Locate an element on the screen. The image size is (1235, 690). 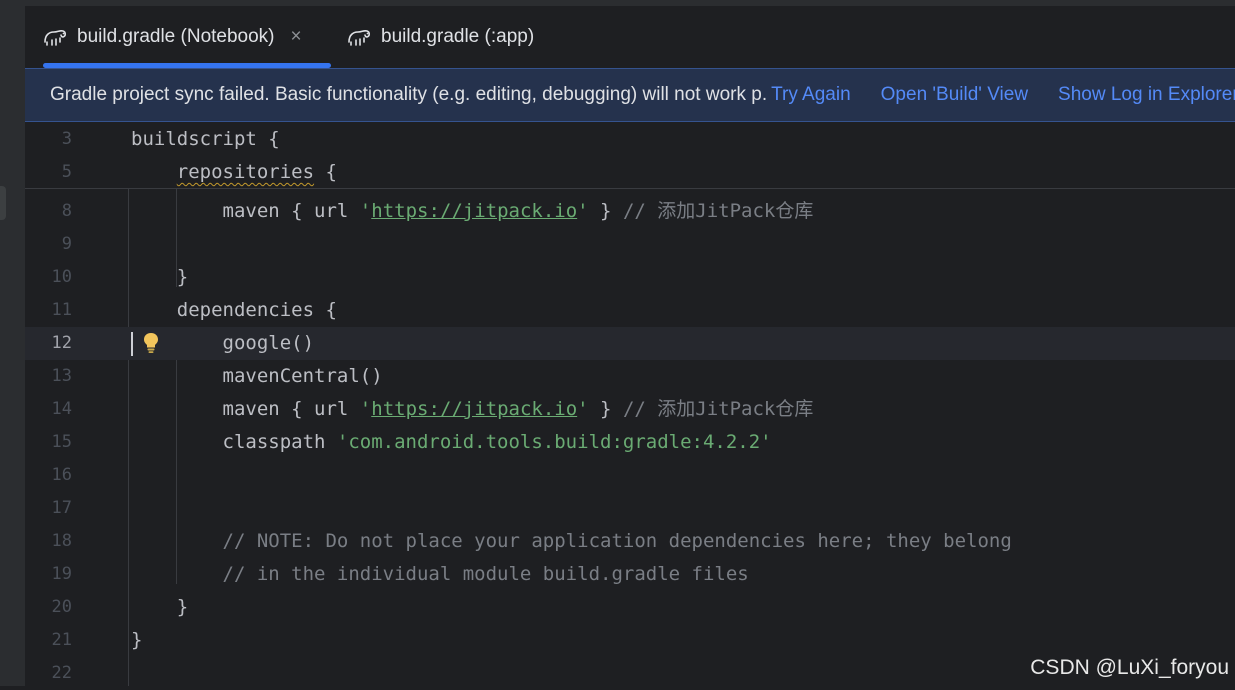
tool-window-handle is located at coordinates (3, 203).